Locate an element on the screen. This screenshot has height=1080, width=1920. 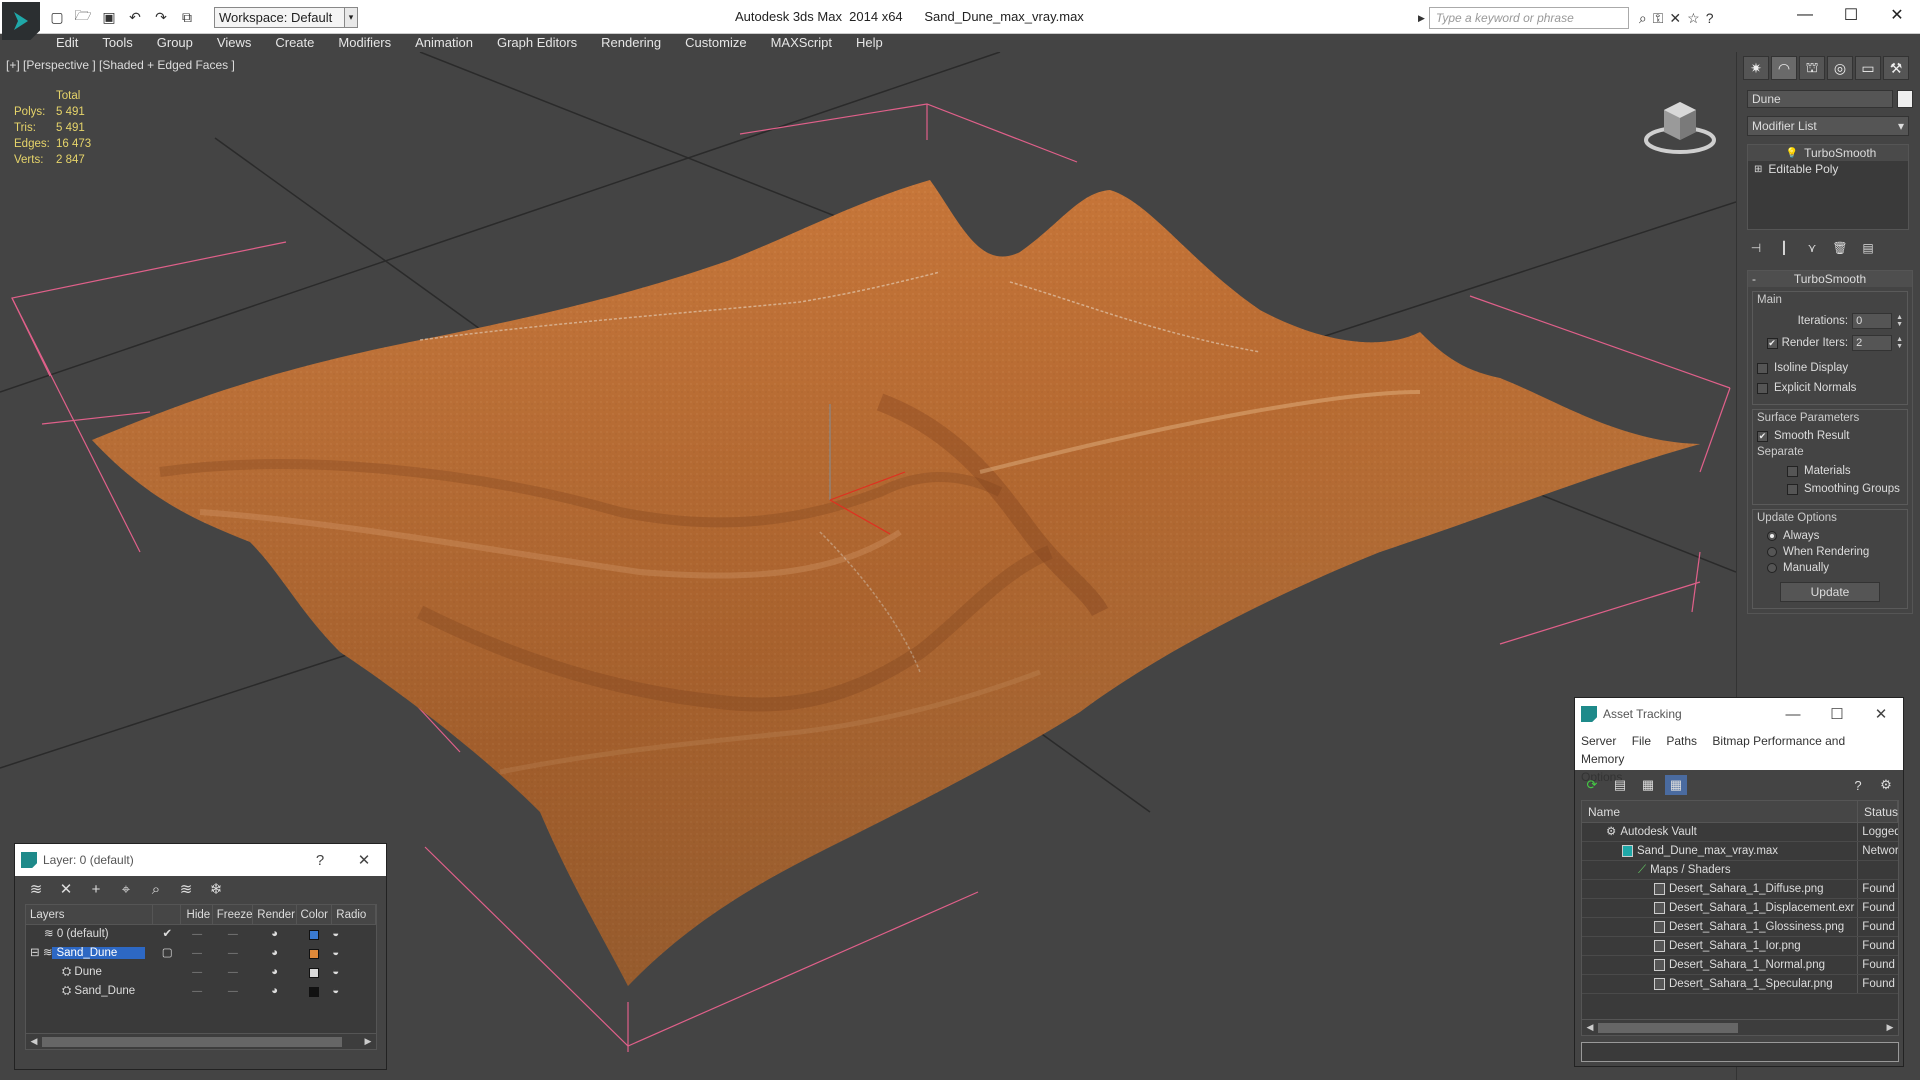
add-to-layer-icon: + is located at coordinates (96, 889).